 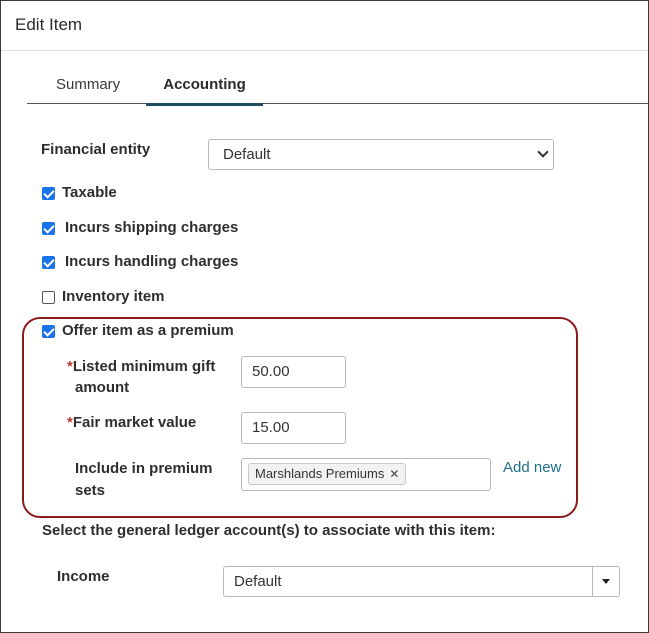 What do you see at coordinates (49, 24) in the screenshot?
I see `dialog-title: Edit Item` at bounding box center [49, 24].